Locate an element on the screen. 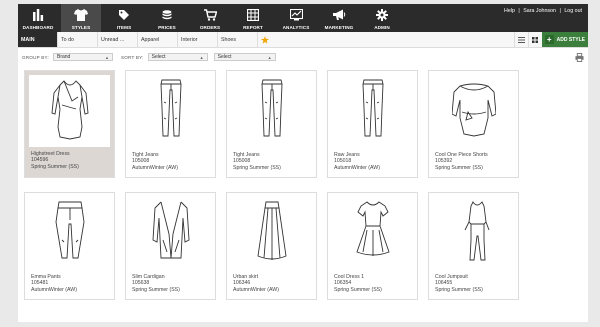 The image size is (600, 327). nav-label: MARKETING is located at coordinates (339, 27).